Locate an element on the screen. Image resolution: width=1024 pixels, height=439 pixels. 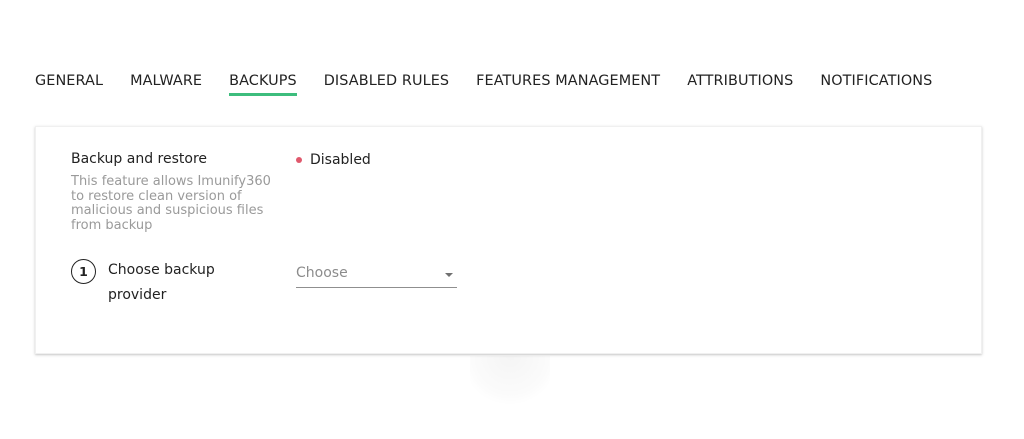
backup-status: Disabled is located at coordinates (333, 160).